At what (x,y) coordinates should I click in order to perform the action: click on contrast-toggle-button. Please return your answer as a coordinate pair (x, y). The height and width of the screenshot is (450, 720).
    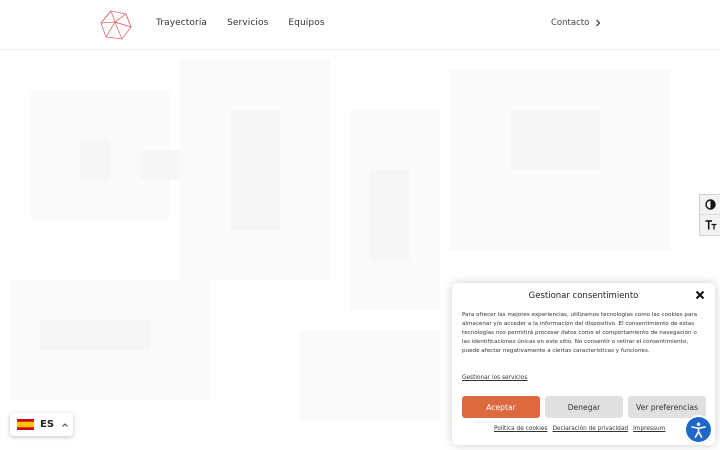
    Looking at the image, I should click on (710, 205).